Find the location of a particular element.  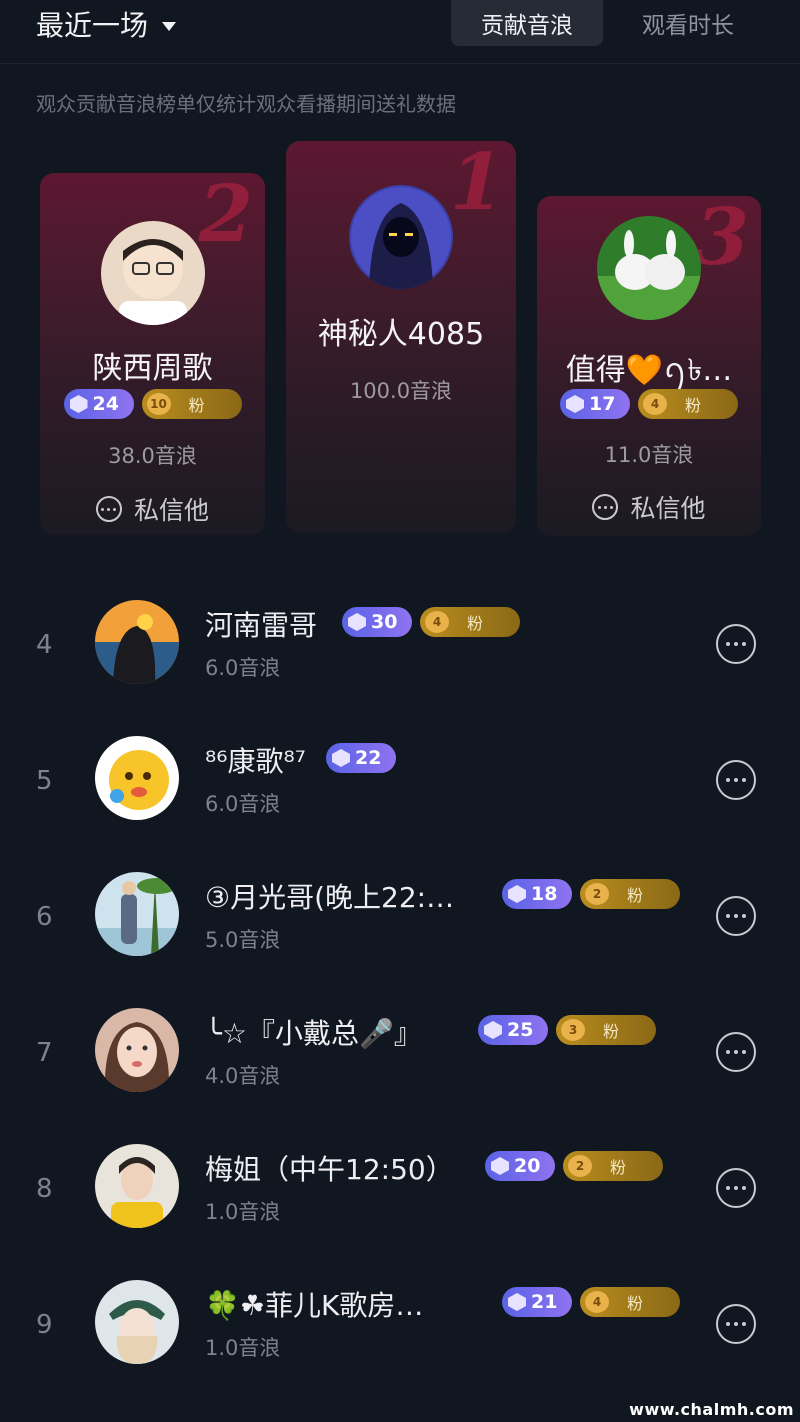

level-badge: 18 is located at coordinates (537, 894).